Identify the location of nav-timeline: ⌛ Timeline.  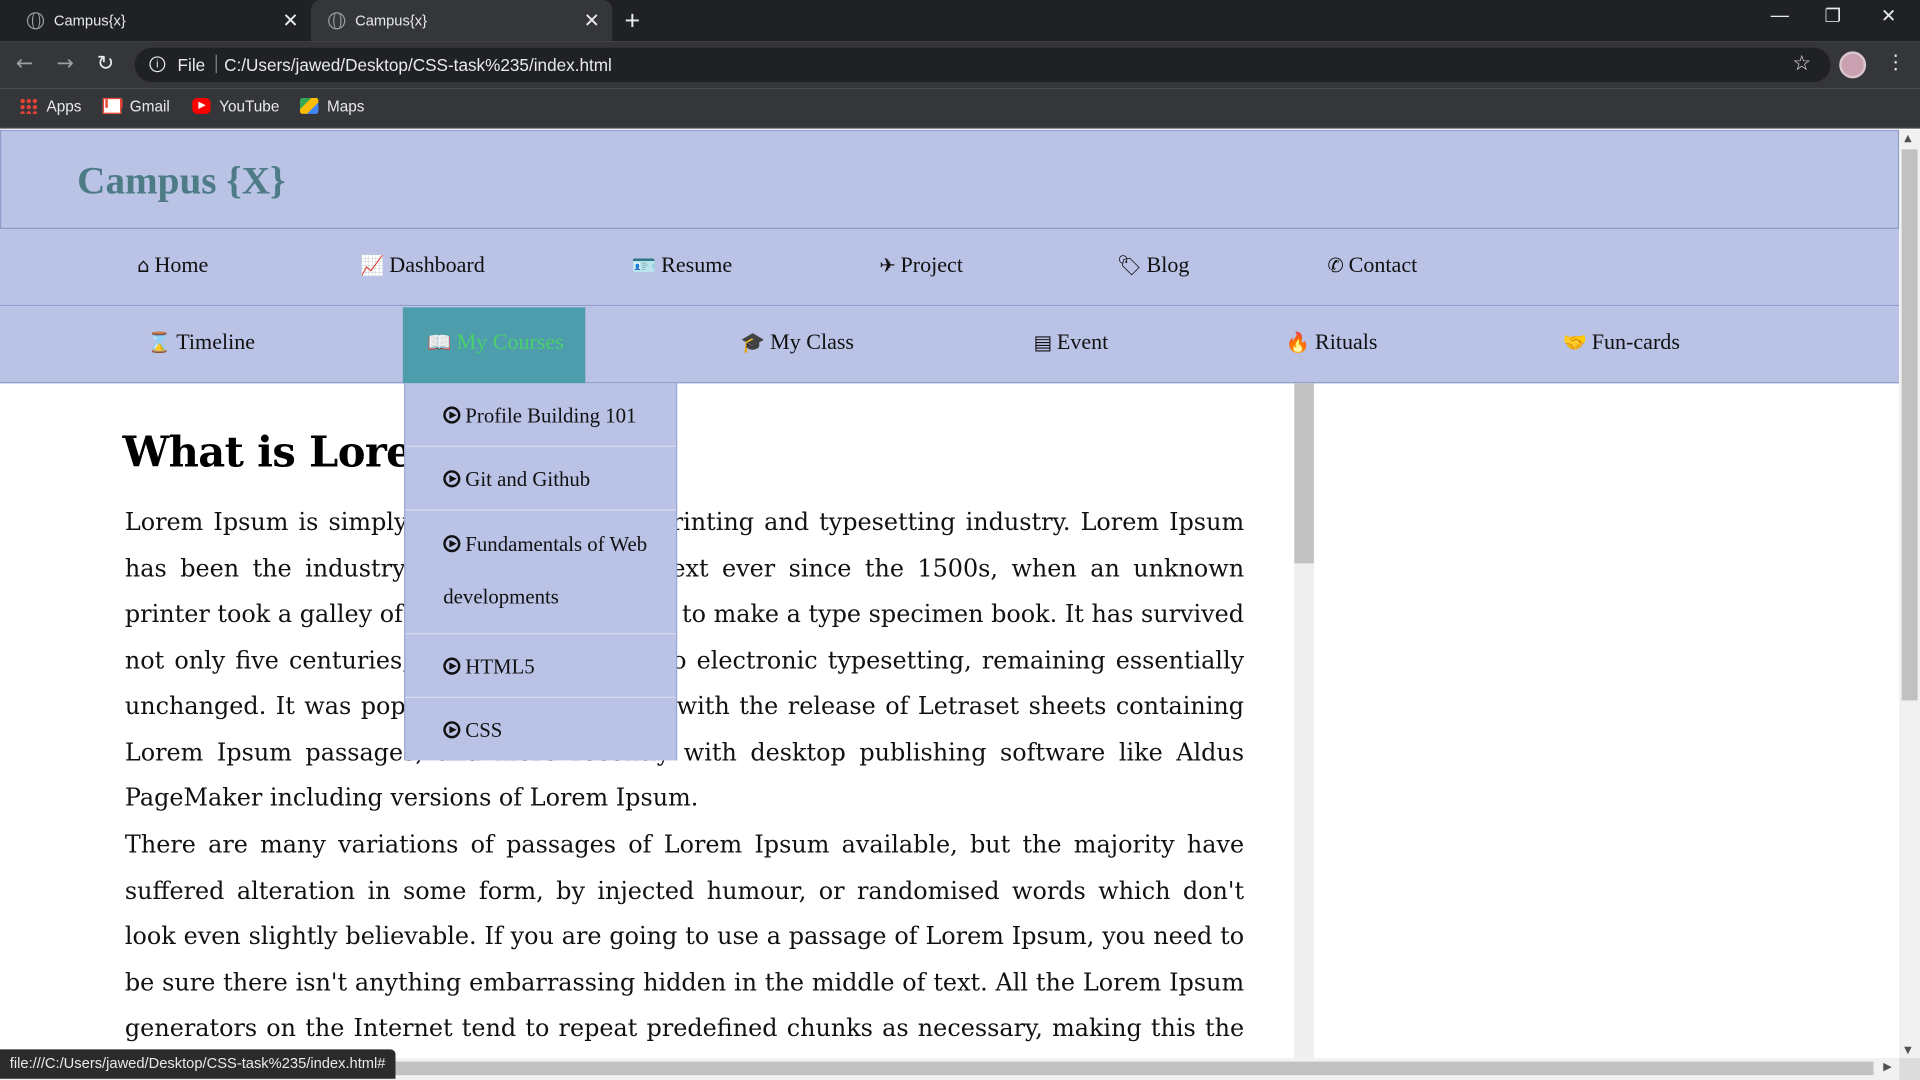
(201, 342).